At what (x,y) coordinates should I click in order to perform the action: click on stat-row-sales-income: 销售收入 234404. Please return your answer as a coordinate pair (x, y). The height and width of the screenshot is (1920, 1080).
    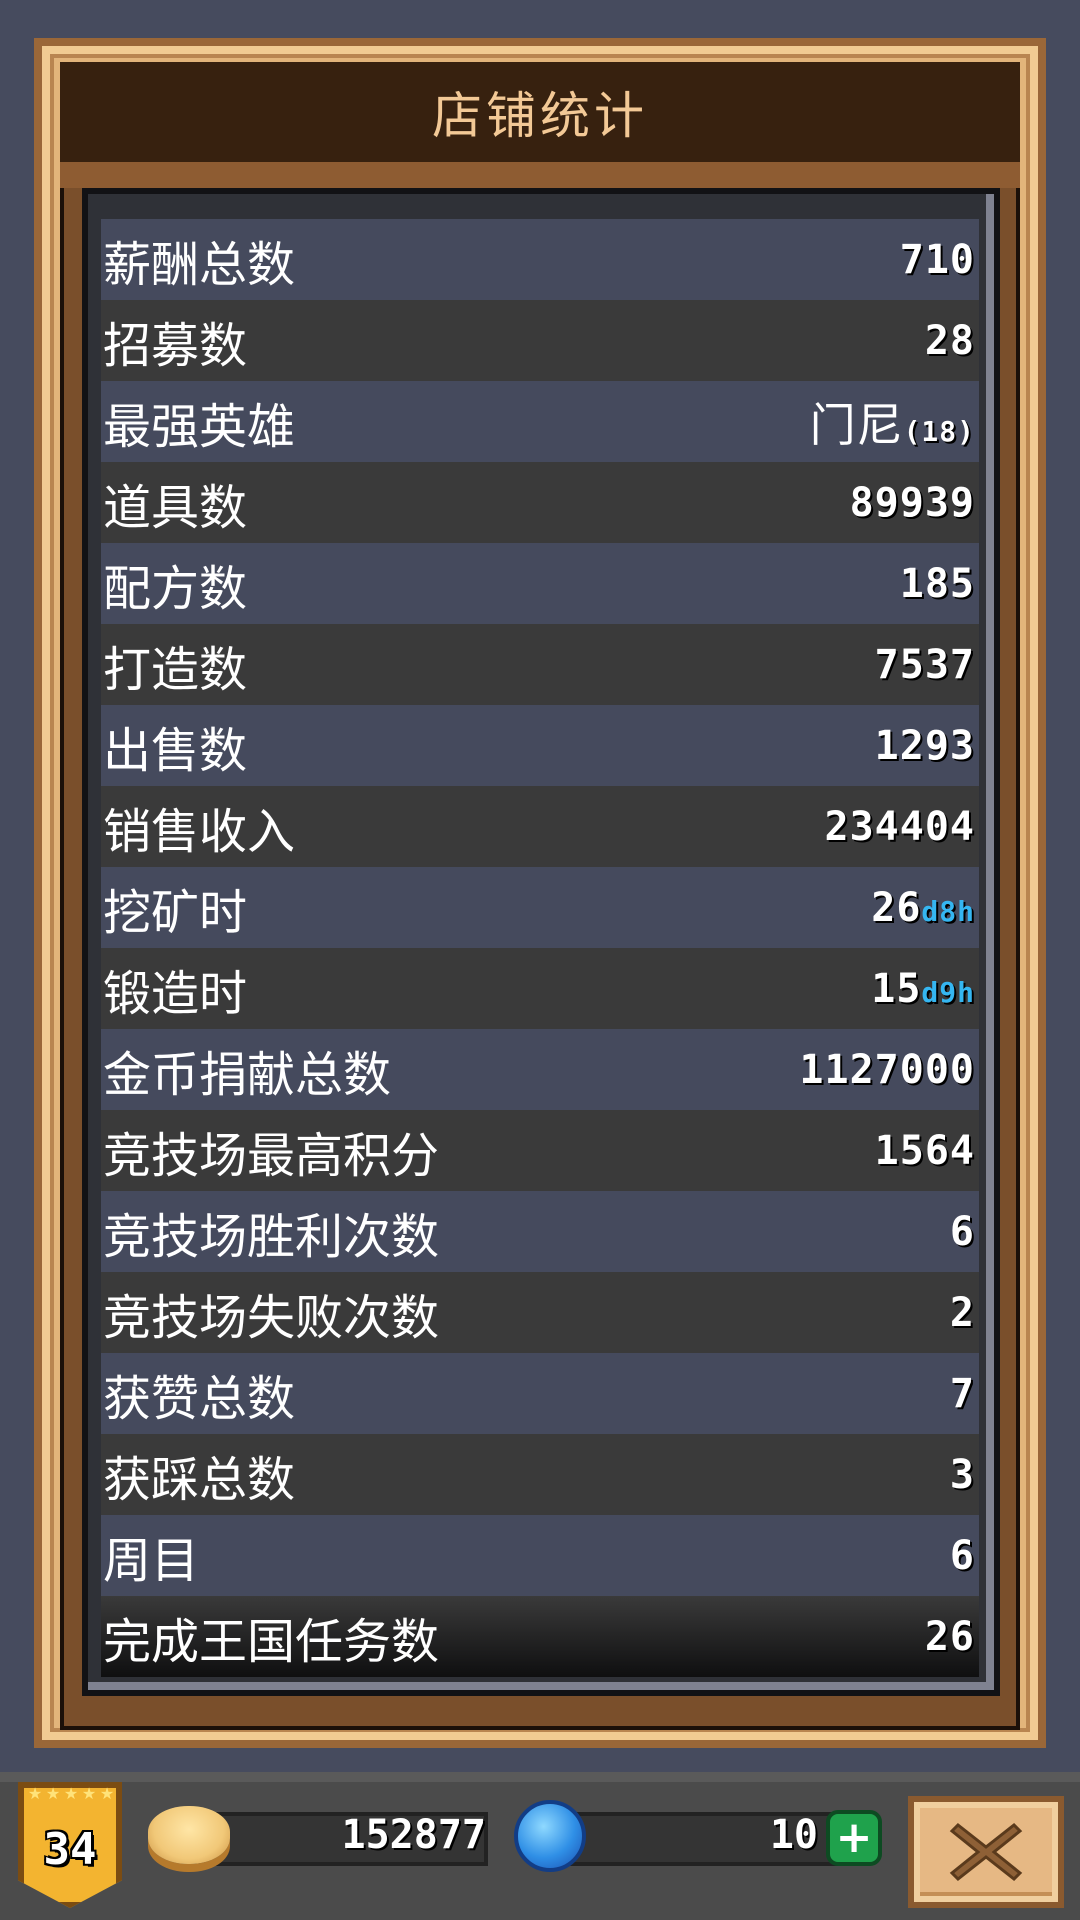
    Looking at the image, I should click on (540, 826).